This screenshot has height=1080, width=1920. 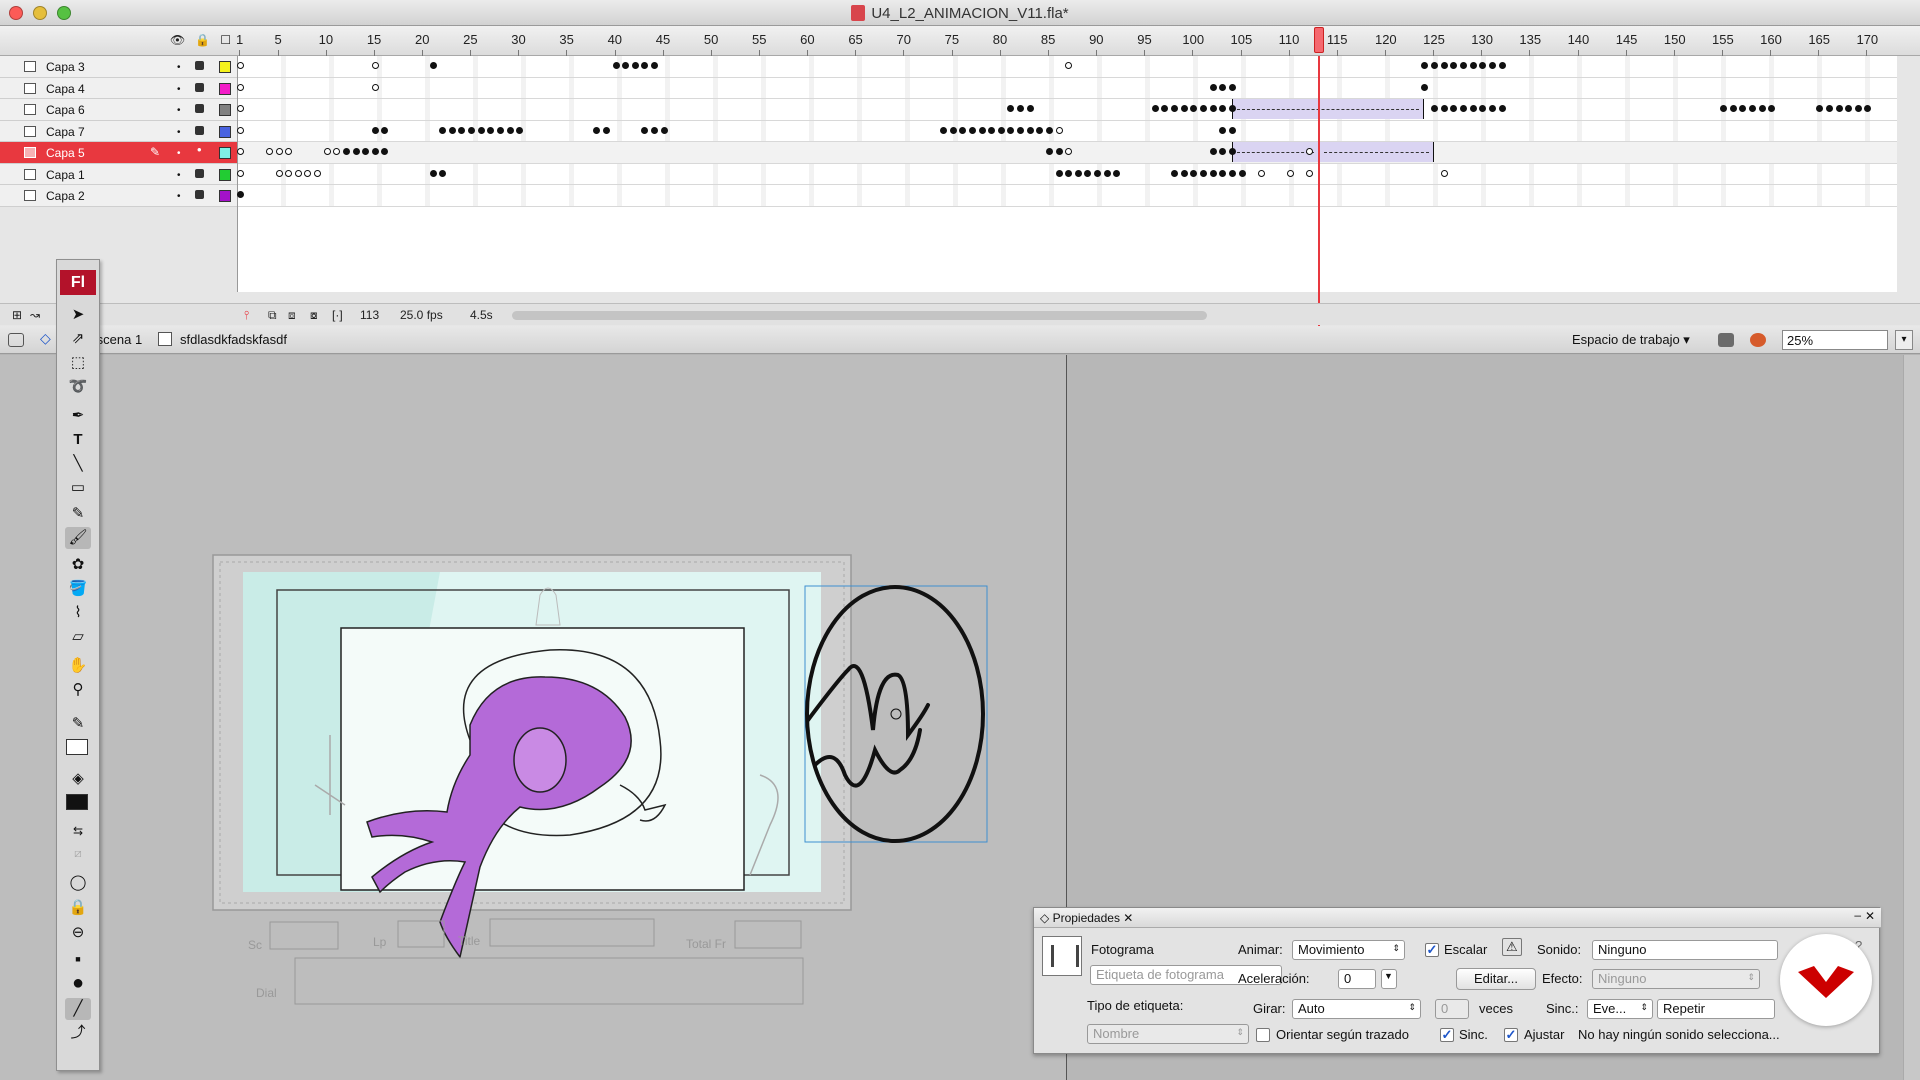 I want to click on layer-row: Capa 7 •, so click(x=118, y=131).